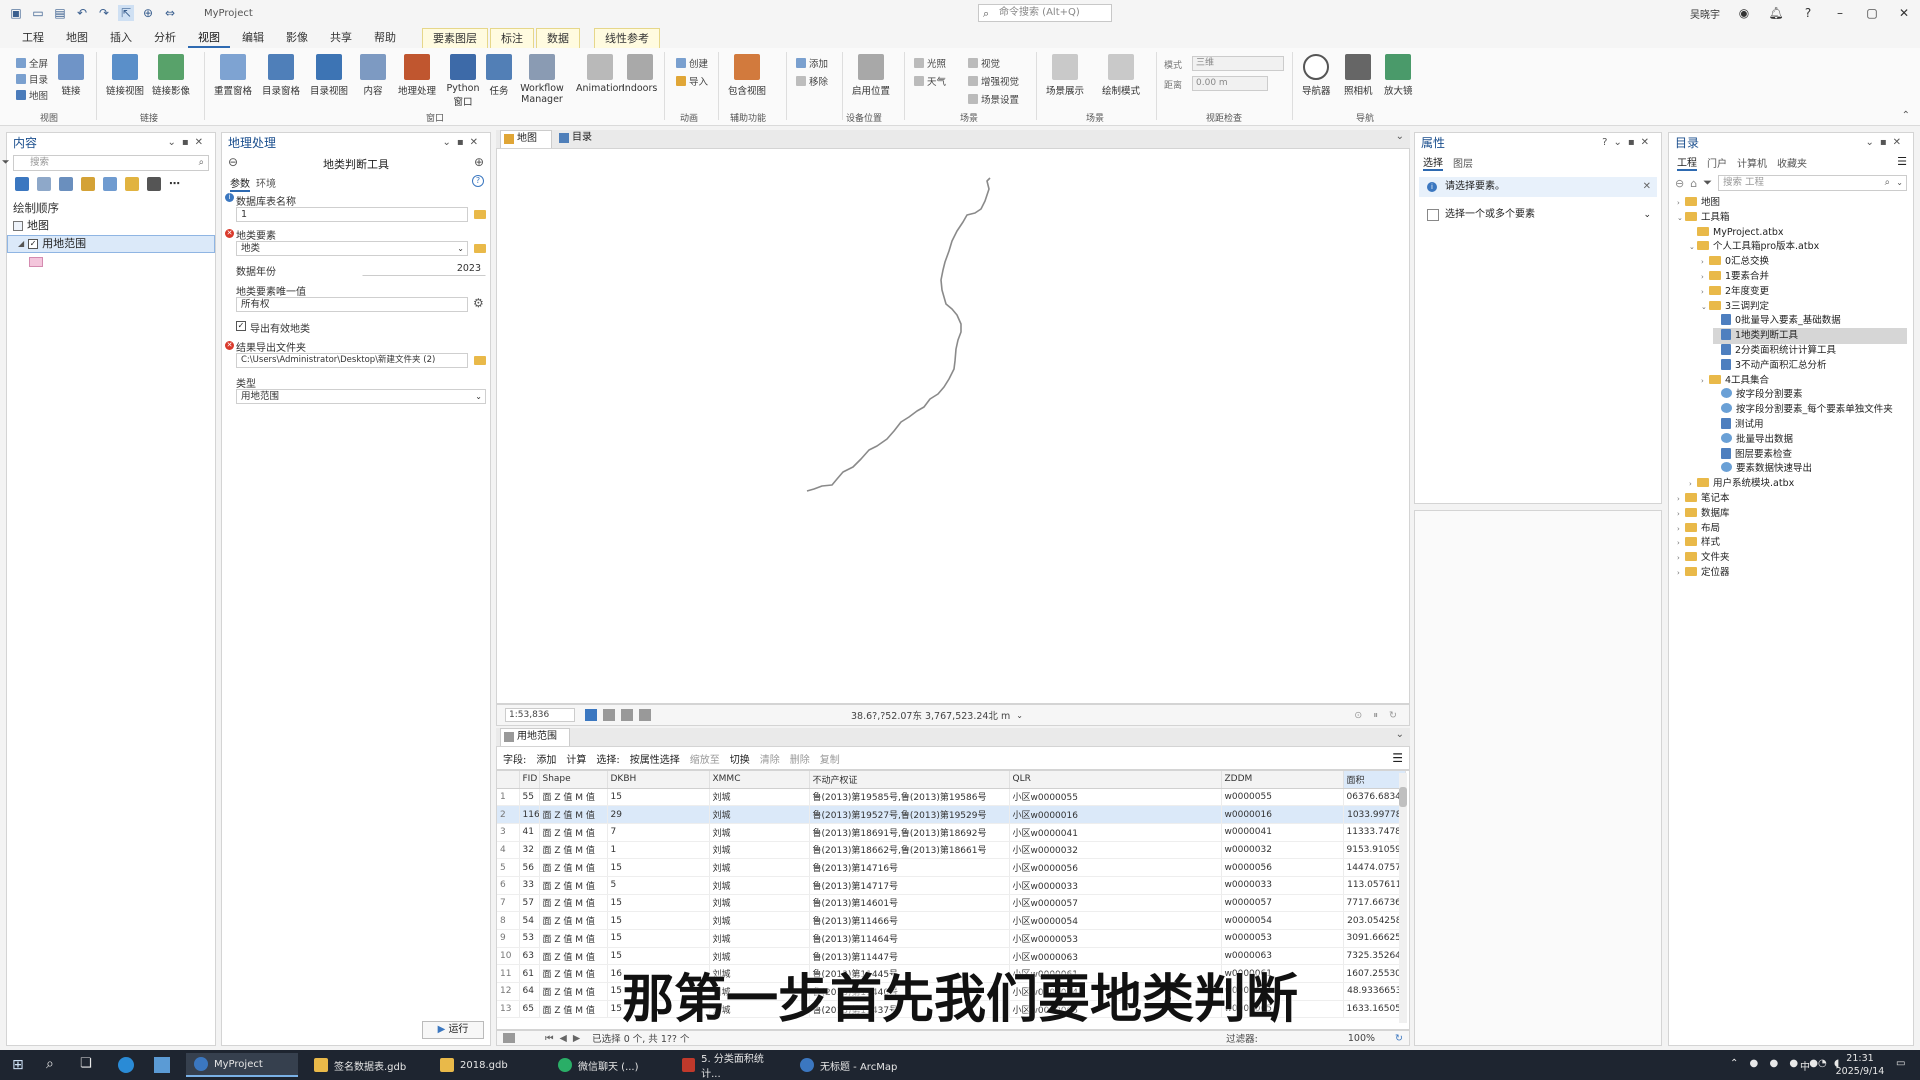  I want to click on minimize-button: –, so click(1840, 13).